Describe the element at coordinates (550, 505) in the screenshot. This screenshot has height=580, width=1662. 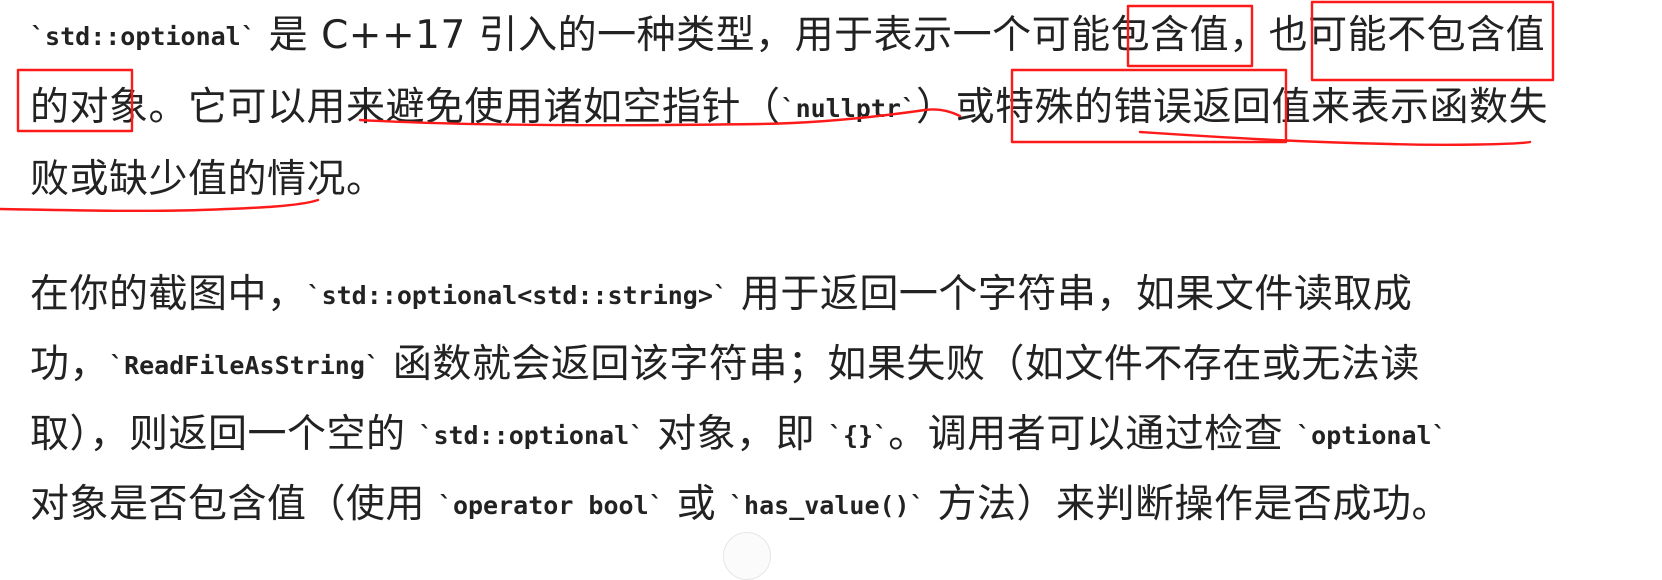
I see `inline-code: `operator bool`` at that location.